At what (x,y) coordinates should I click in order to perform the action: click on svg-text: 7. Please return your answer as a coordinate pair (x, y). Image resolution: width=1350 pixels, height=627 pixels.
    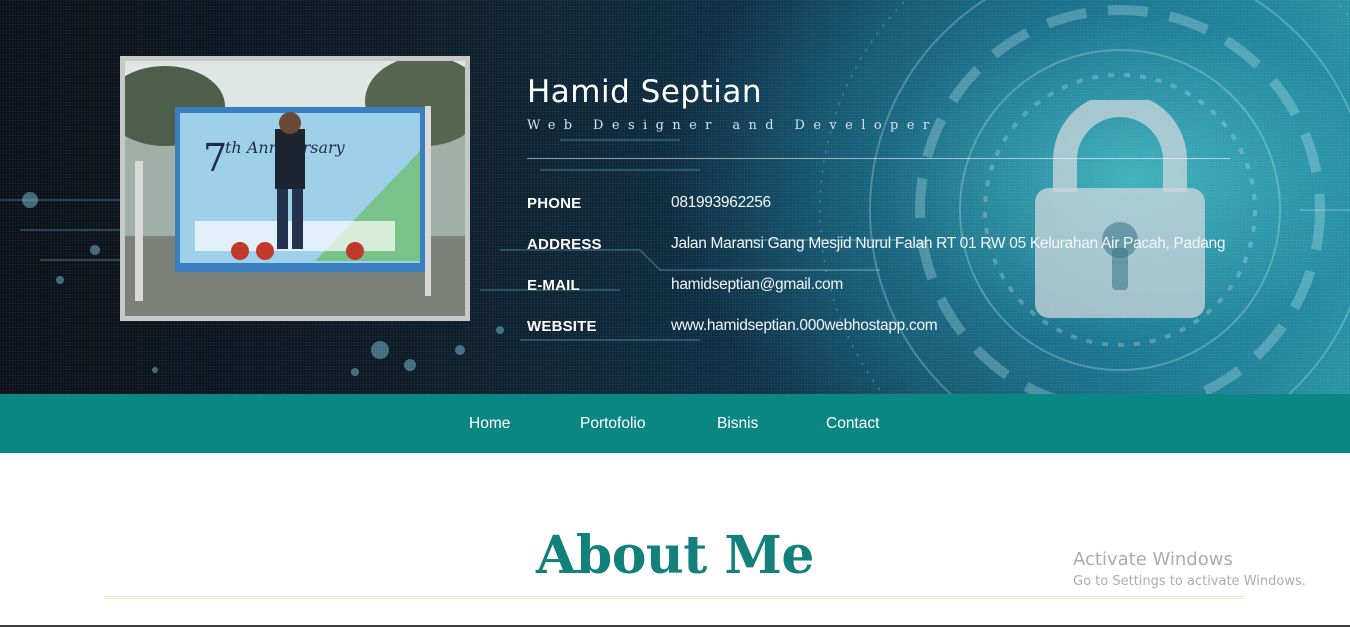
    Looking at the image, I should click on (215, 158).